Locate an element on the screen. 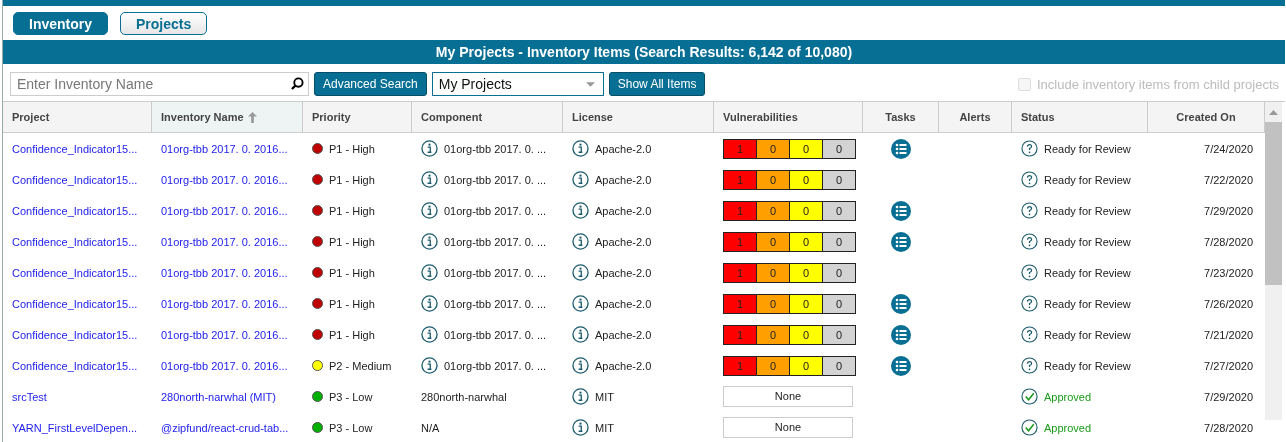 The height and width of the screenshot is (442, 1286). scrollbar is located at coordinates (1273, 261).